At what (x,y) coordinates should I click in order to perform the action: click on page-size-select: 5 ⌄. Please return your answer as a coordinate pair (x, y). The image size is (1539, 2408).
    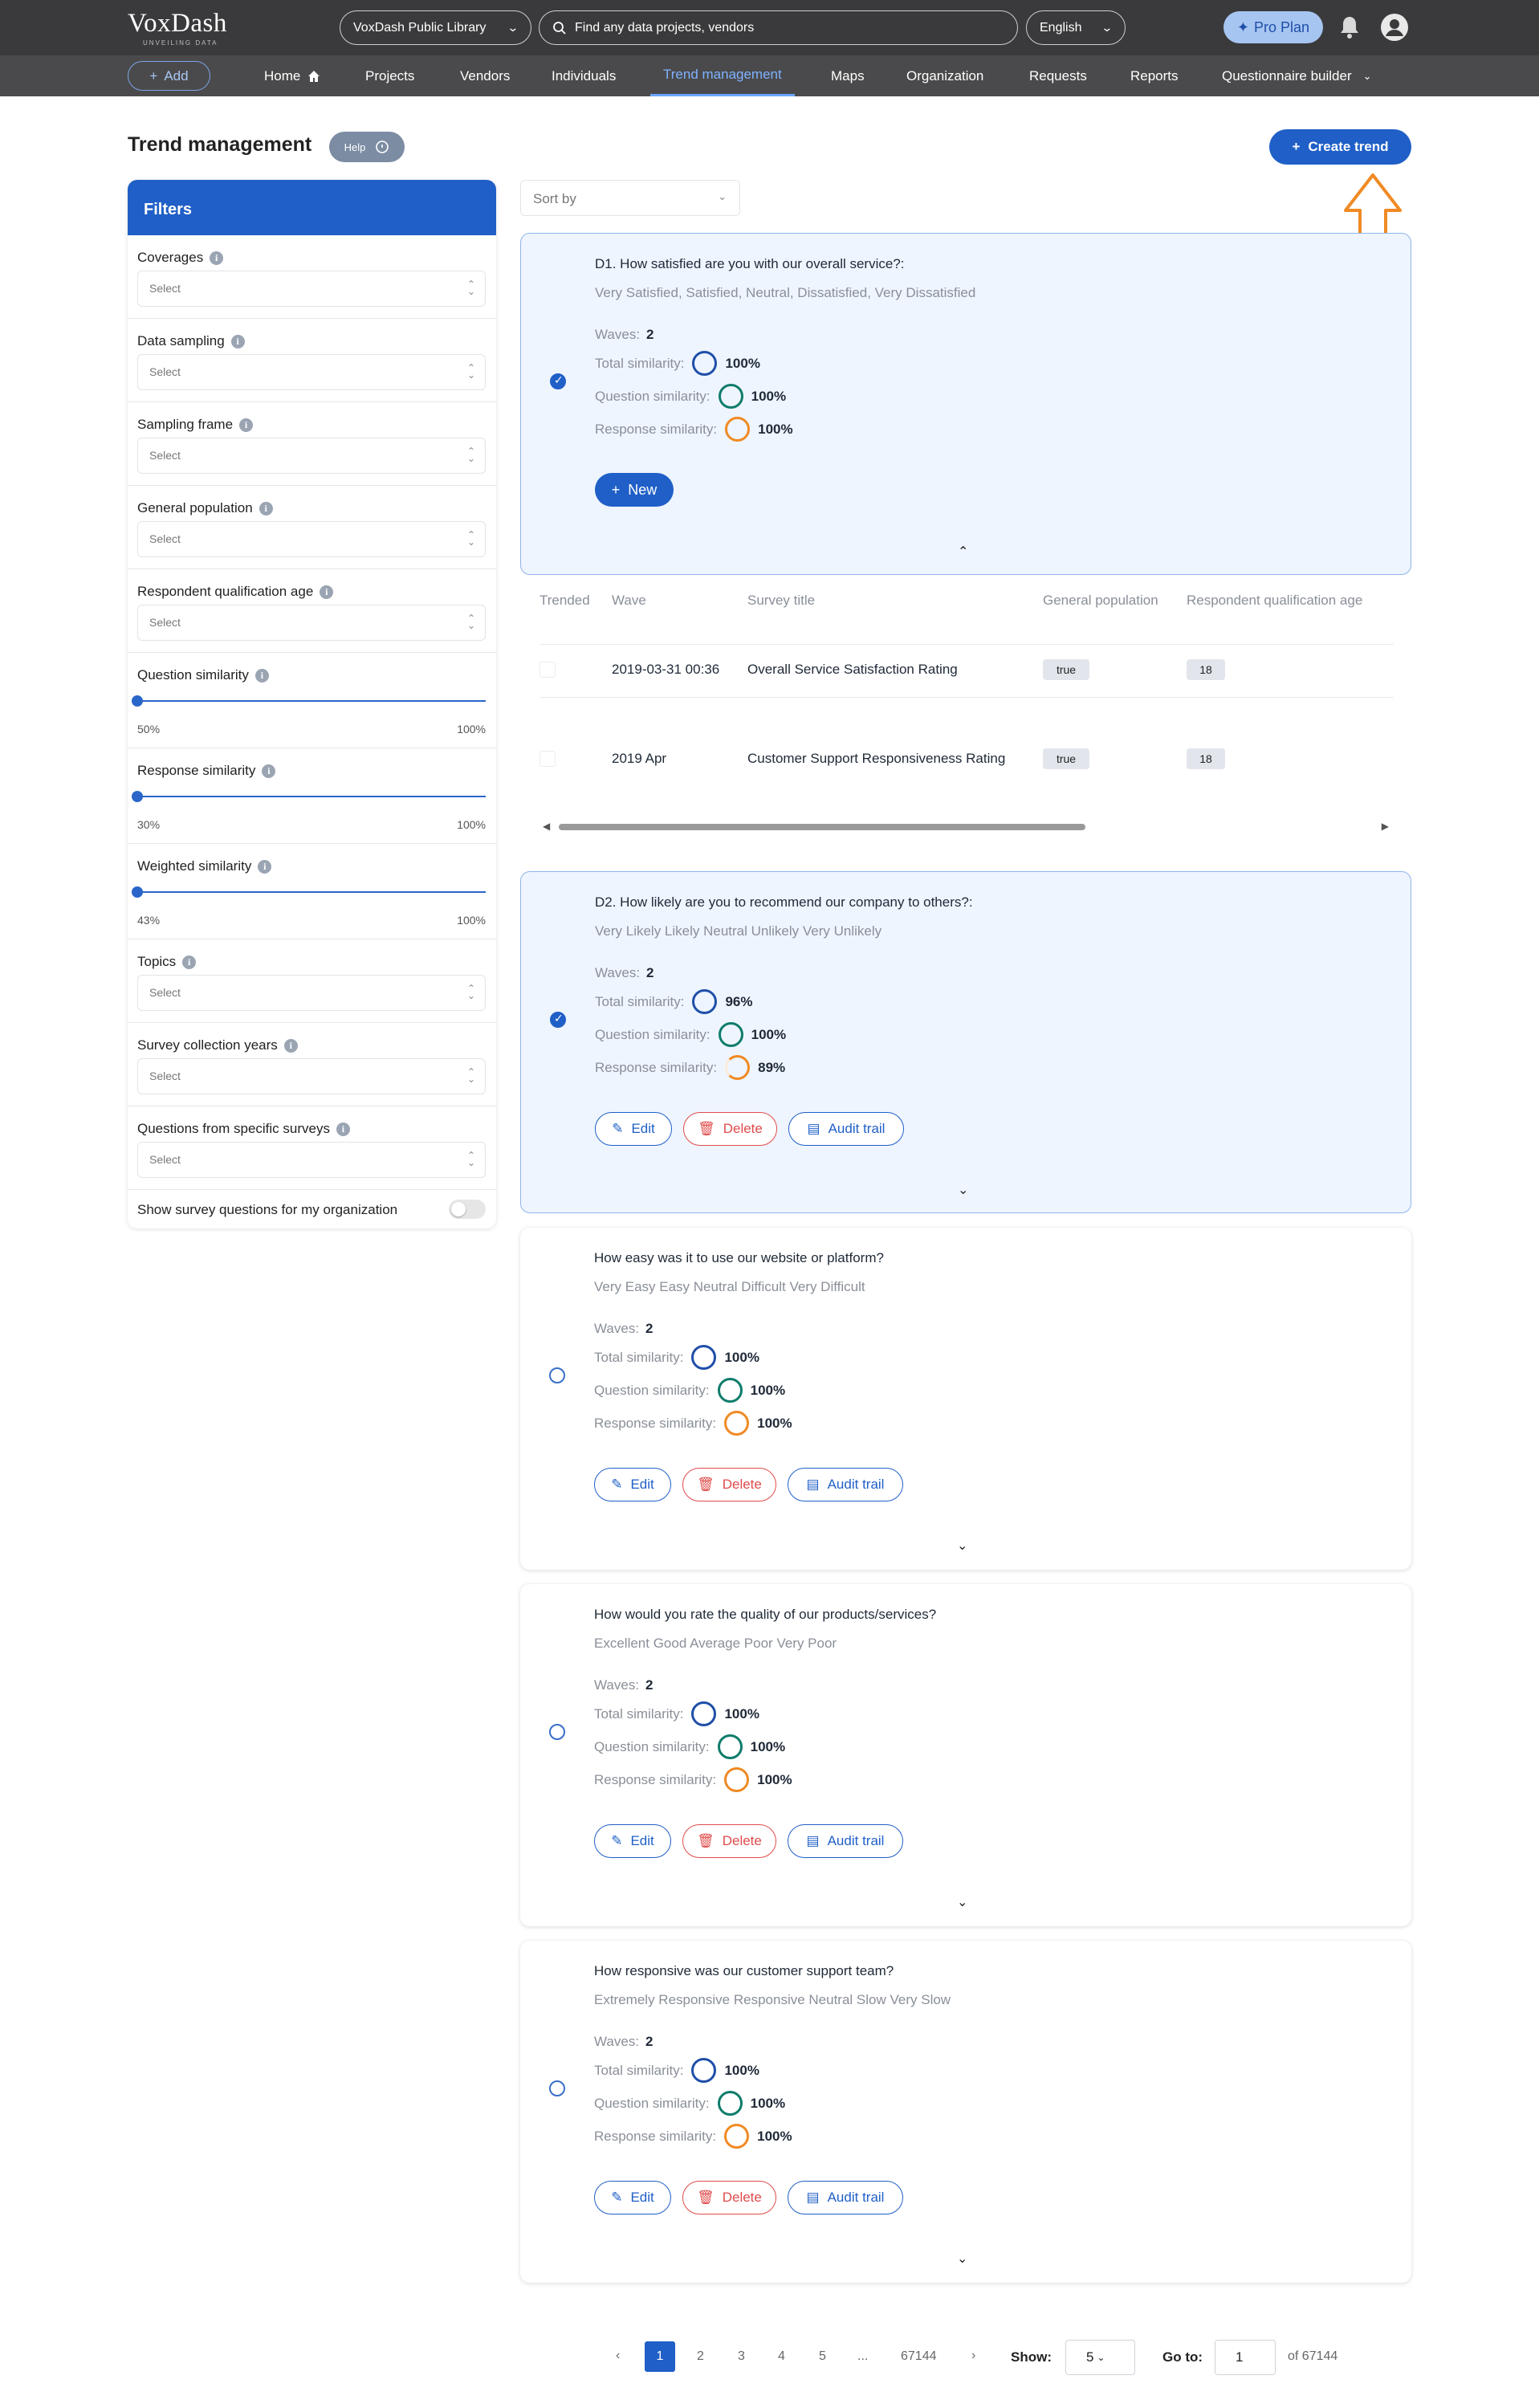
    Looking at the image, I should click on (1100, 2357).